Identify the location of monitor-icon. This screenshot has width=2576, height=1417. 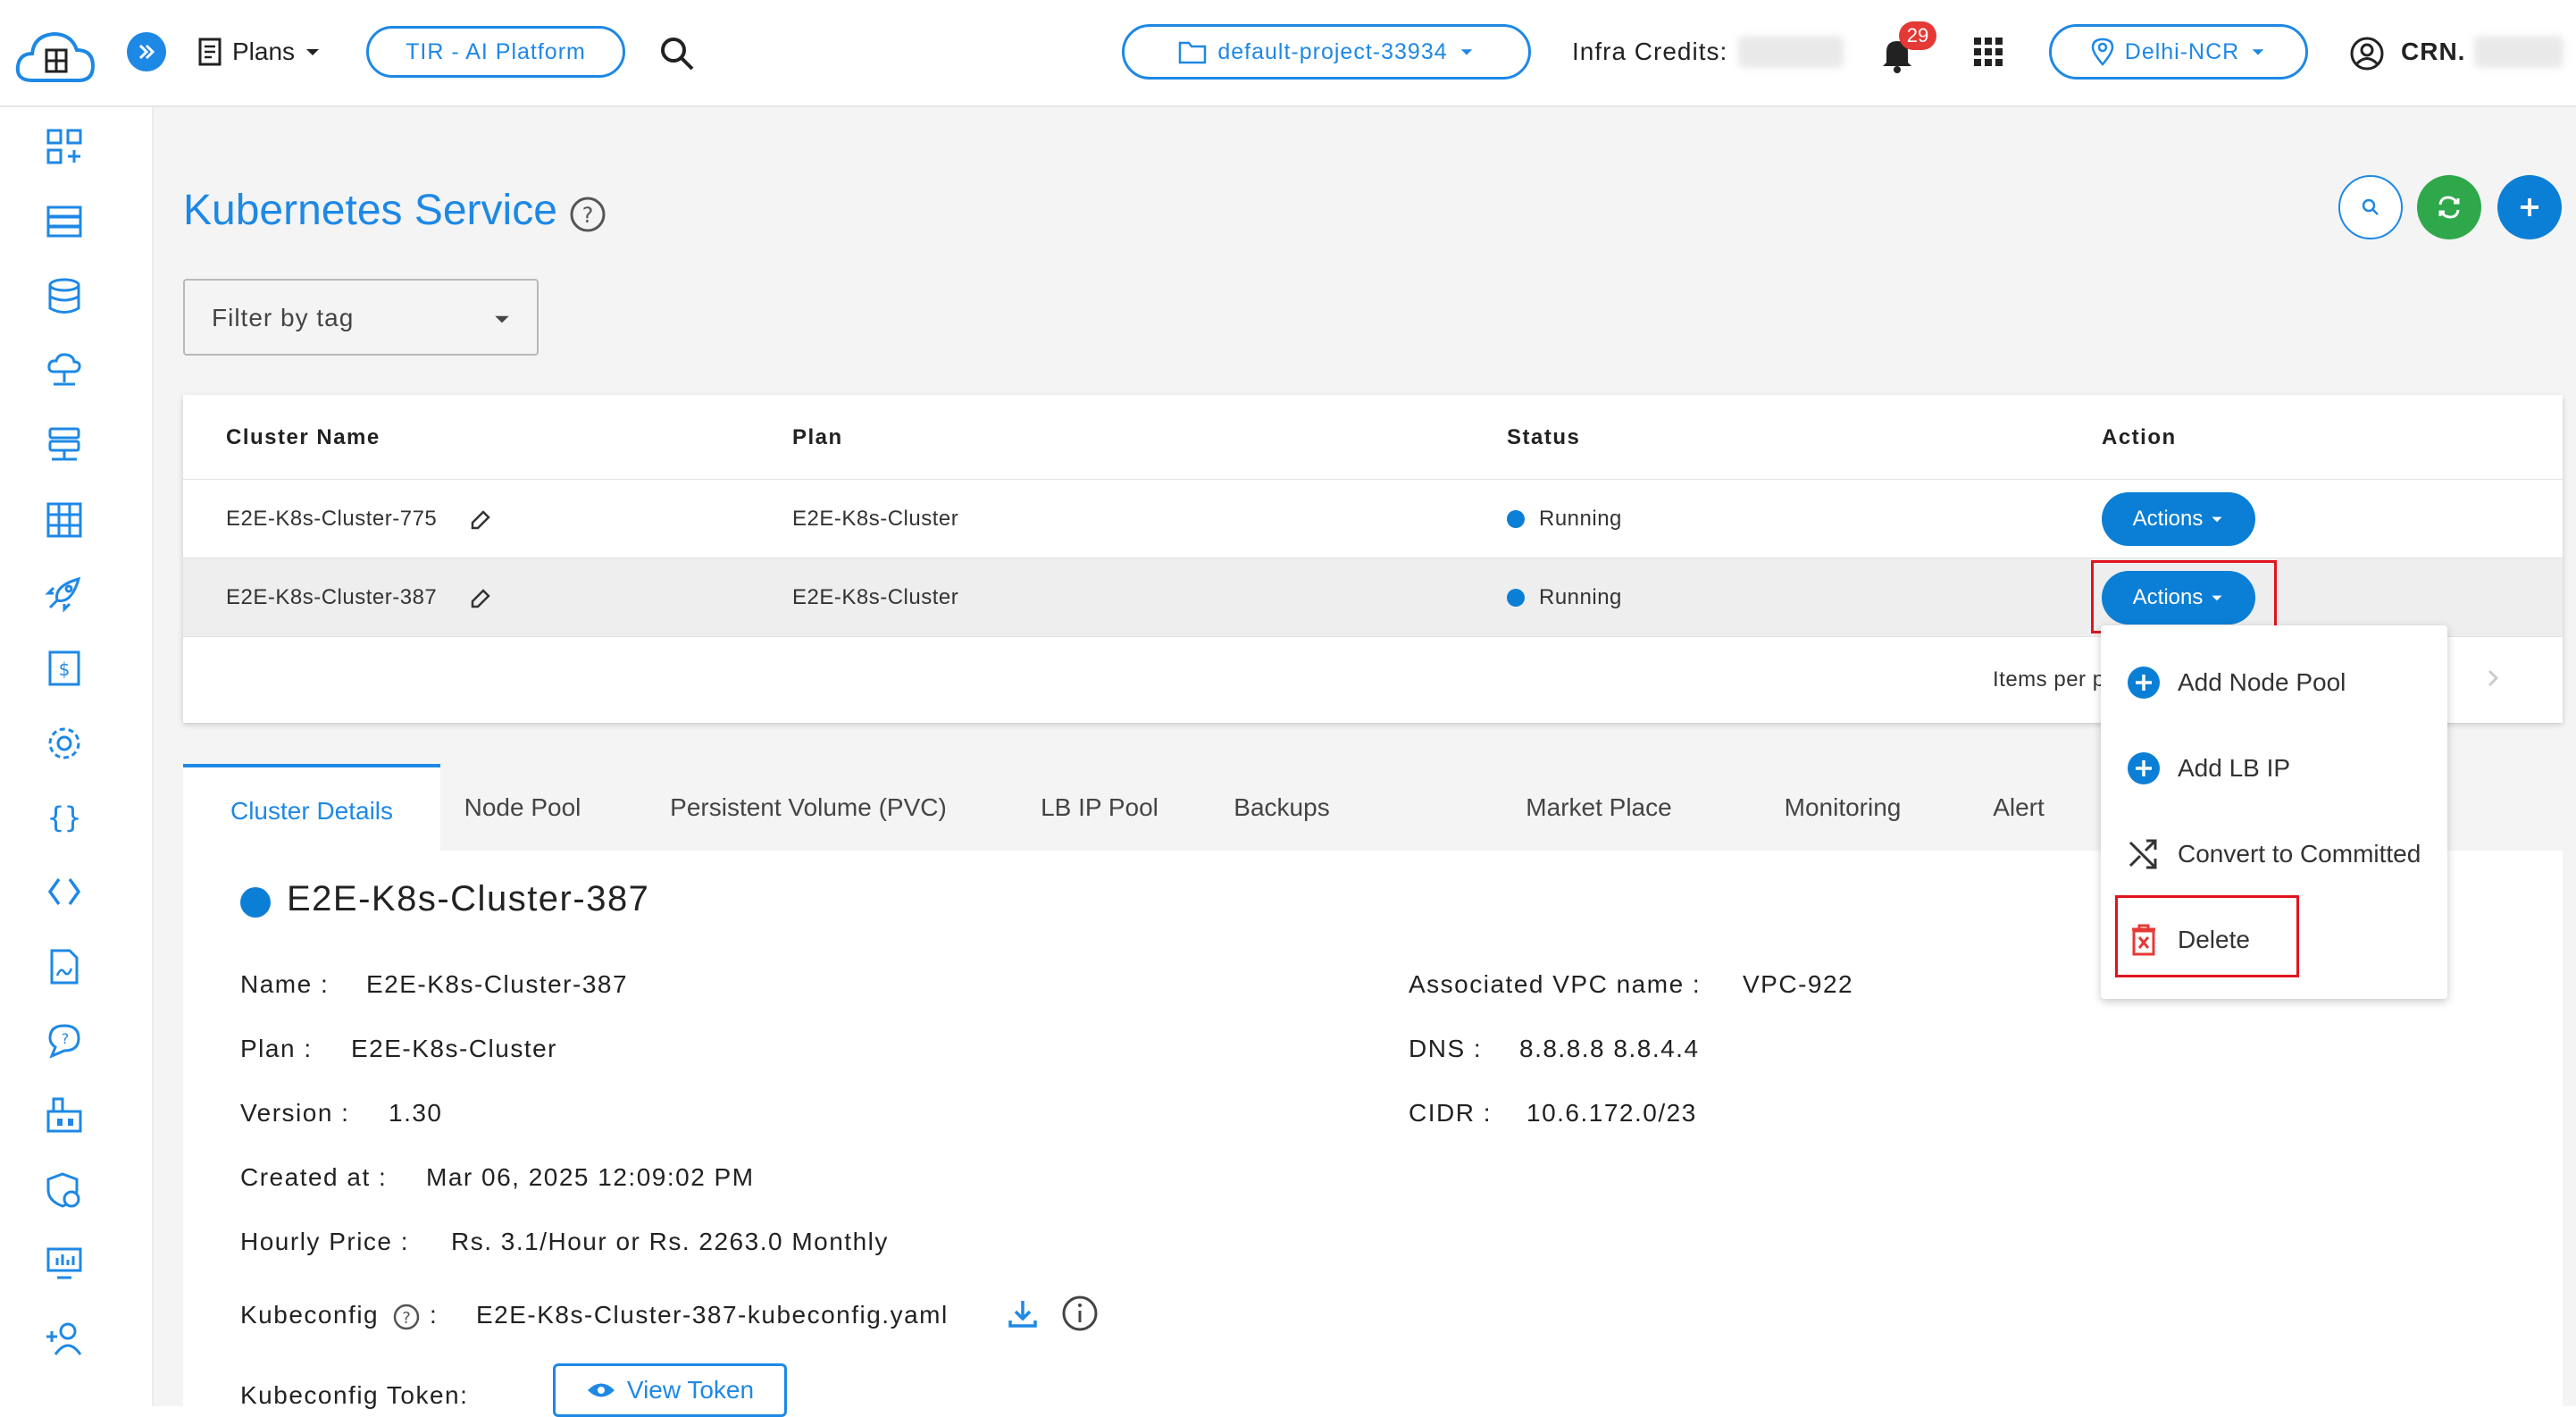
(65, 1263).